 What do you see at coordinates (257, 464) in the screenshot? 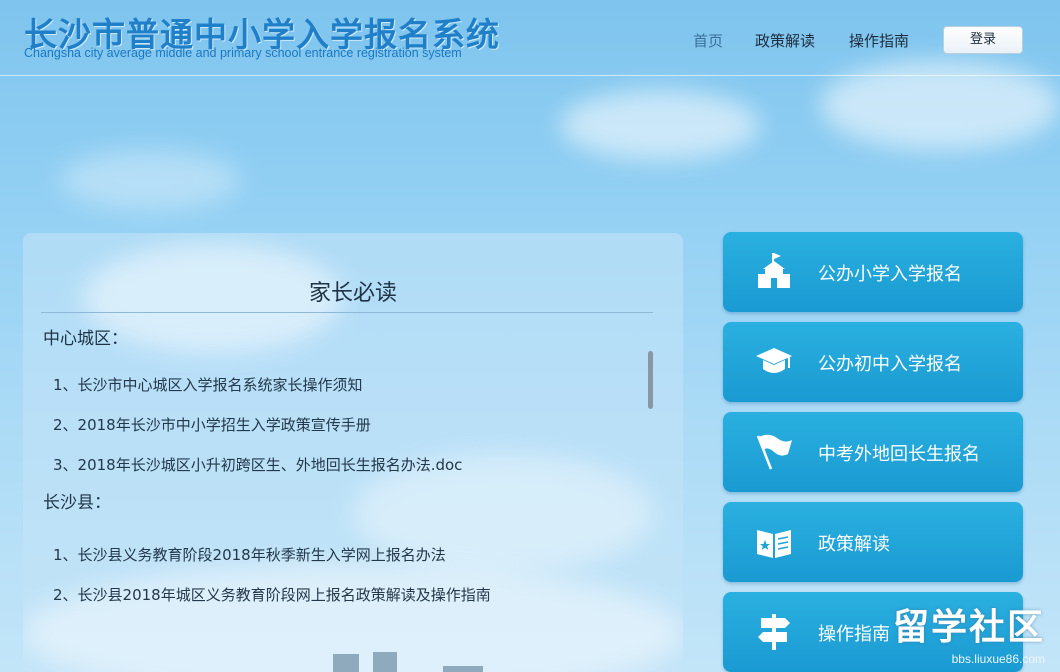
I see `notice-link: 3、2018年长沙城区小升初跨区生、外地回长生报名办法.doc` at bounding box center [257, 464].